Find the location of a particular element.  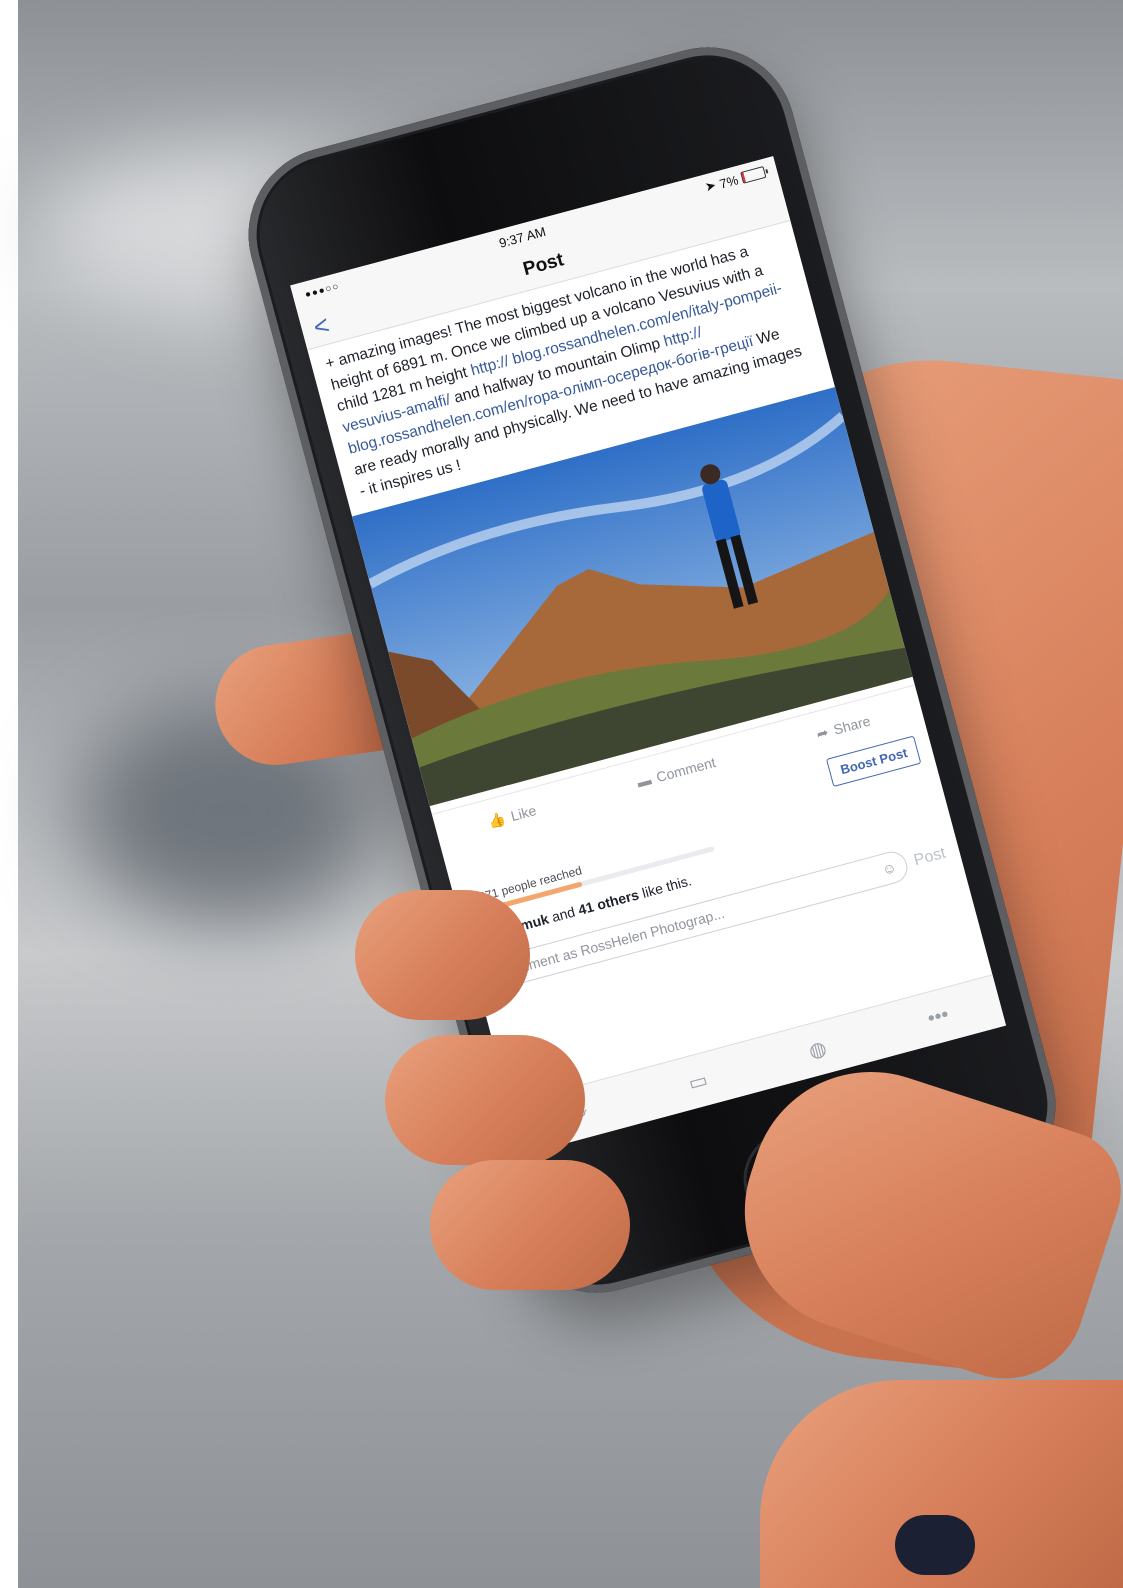

share-button: ➦ Share is located at coordinates (844, 727).